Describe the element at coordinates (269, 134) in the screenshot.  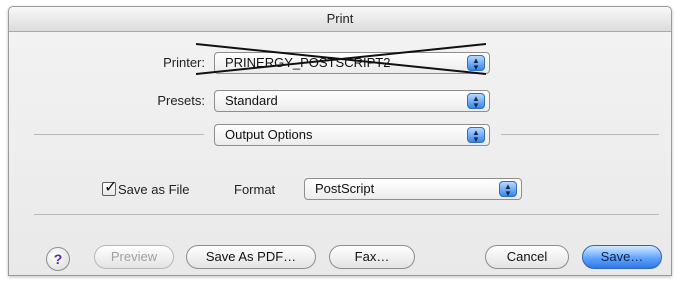
I see `panel-value: Output Options` at that location.